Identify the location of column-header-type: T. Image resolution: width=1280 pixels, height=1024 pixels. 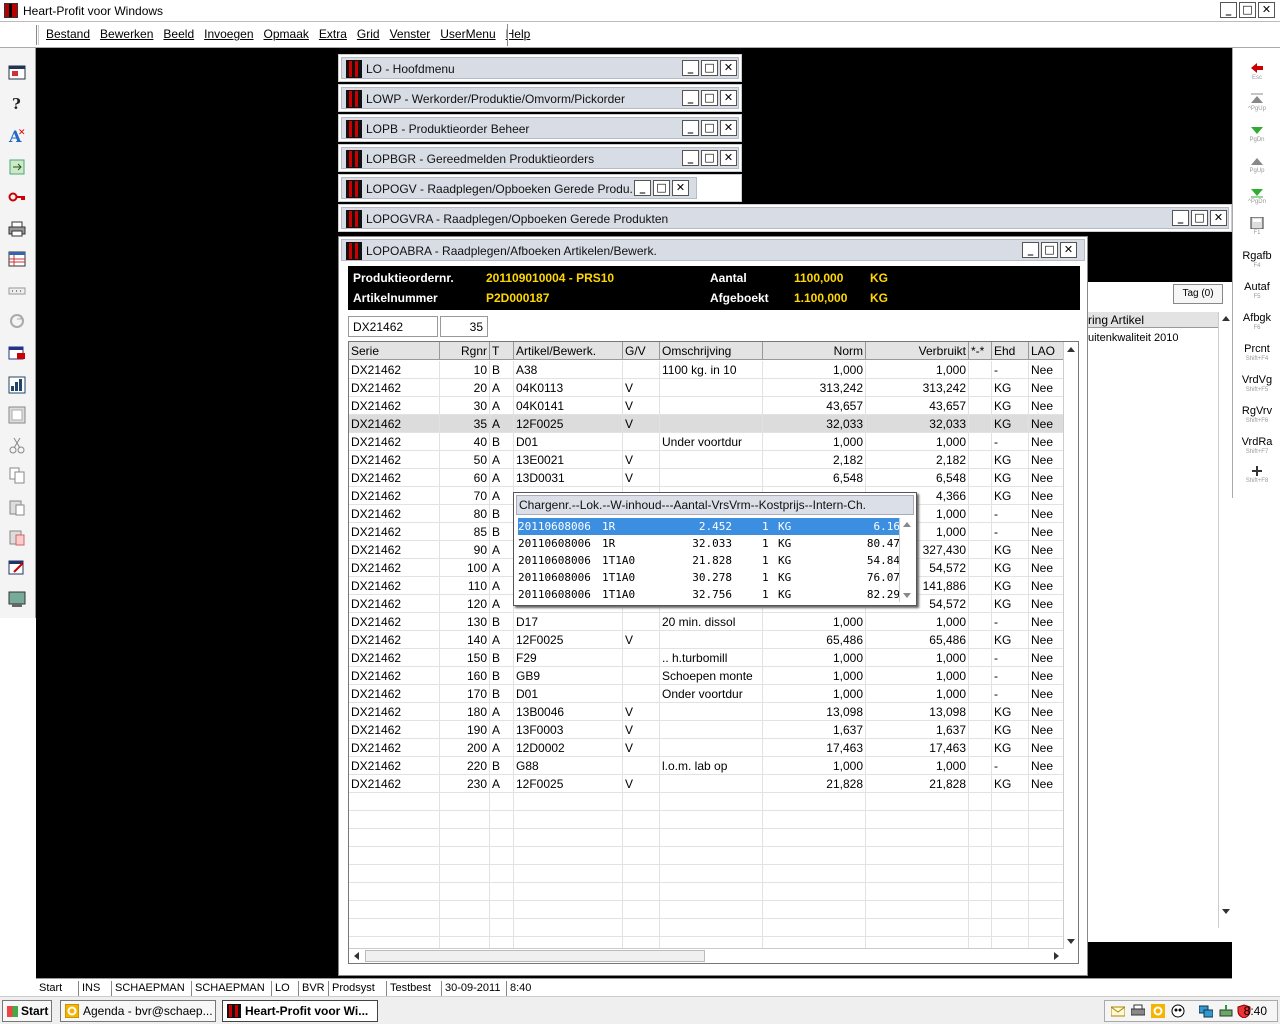
(502, 351).